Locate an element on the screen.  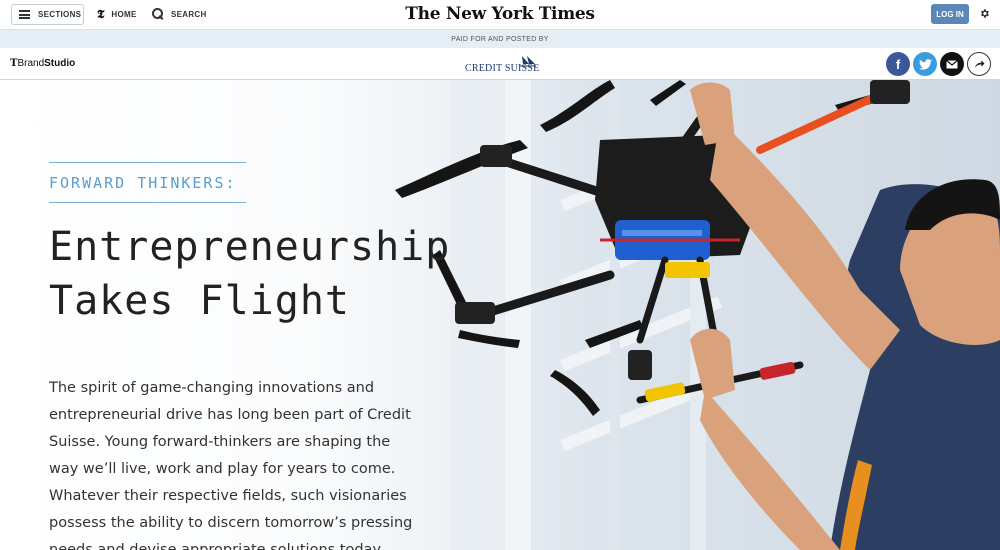
kicker-rule: FORWARD THINKERS: is located at coordinates (147, 182).